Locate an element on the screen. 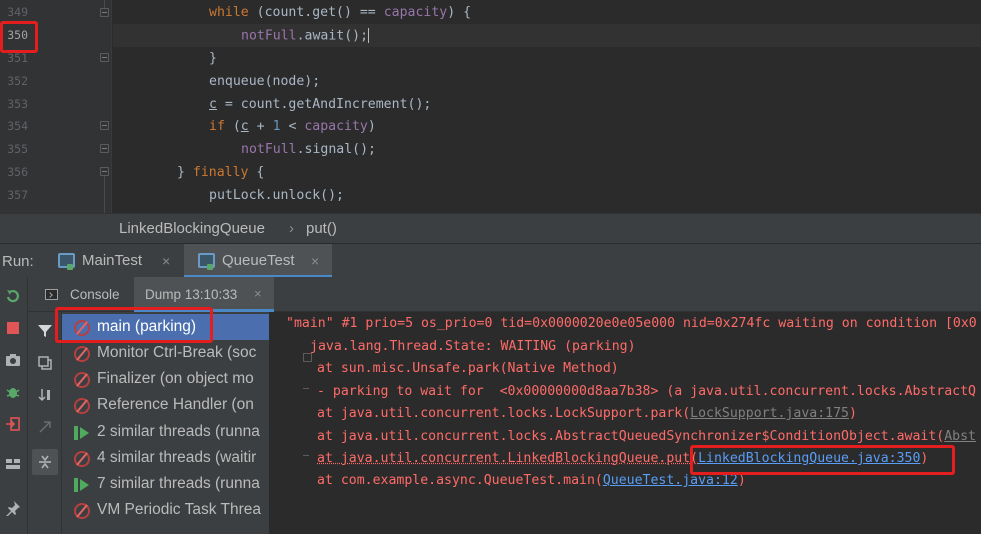 This screenshot has height=534, width=981. rerun-icon is located at coordinates (13, 296).